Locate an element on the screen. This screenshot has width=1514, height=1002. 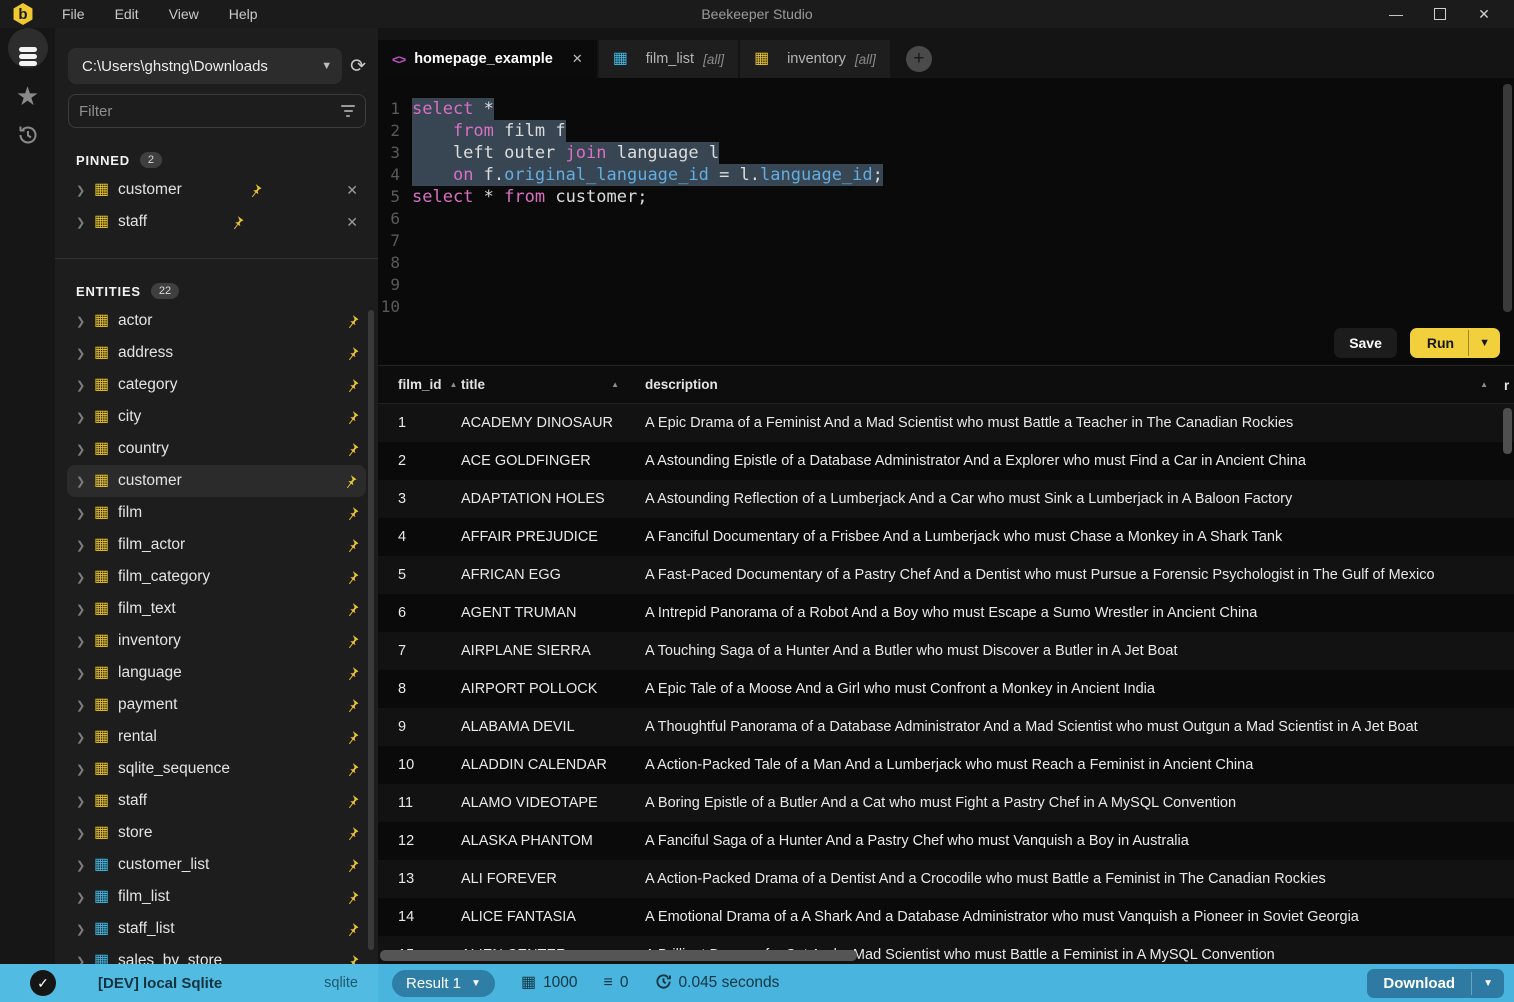
cell-film-id: 8 is located at coordinates (419, 689).